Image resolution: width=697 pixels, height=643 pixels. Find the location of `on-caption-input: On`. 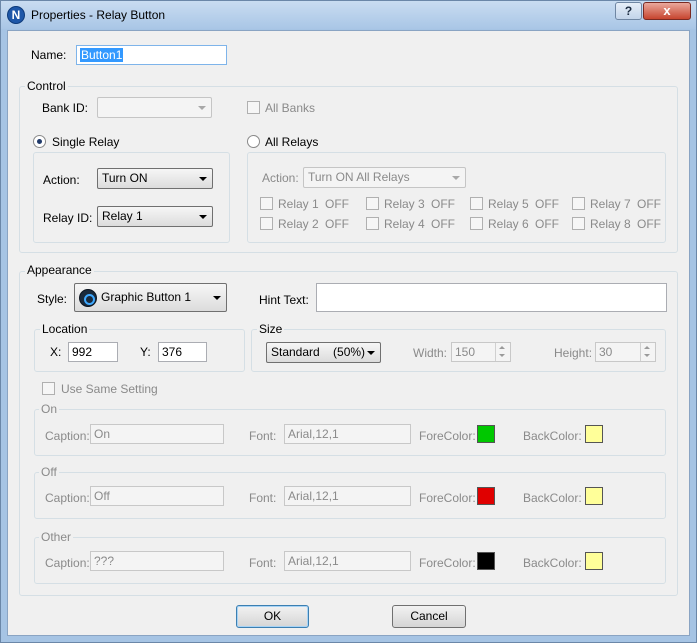

on-caption-input: On is located at coordinates (157, 434).